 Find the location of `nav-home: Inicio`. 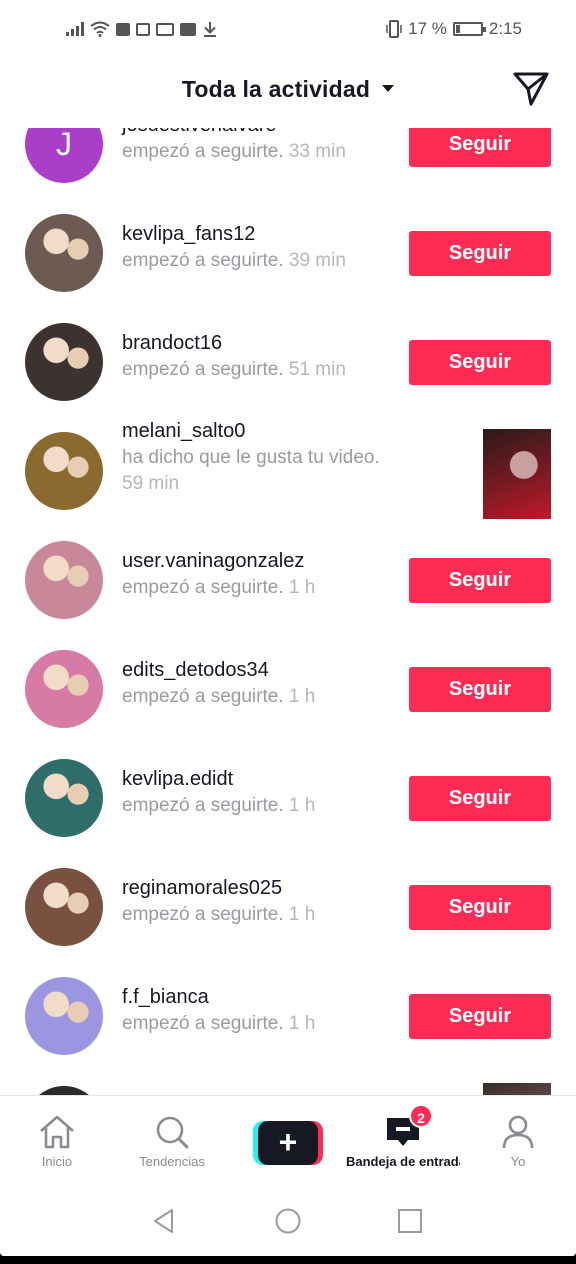

nav-home: Inicio is located at coordinates (57, 1141).